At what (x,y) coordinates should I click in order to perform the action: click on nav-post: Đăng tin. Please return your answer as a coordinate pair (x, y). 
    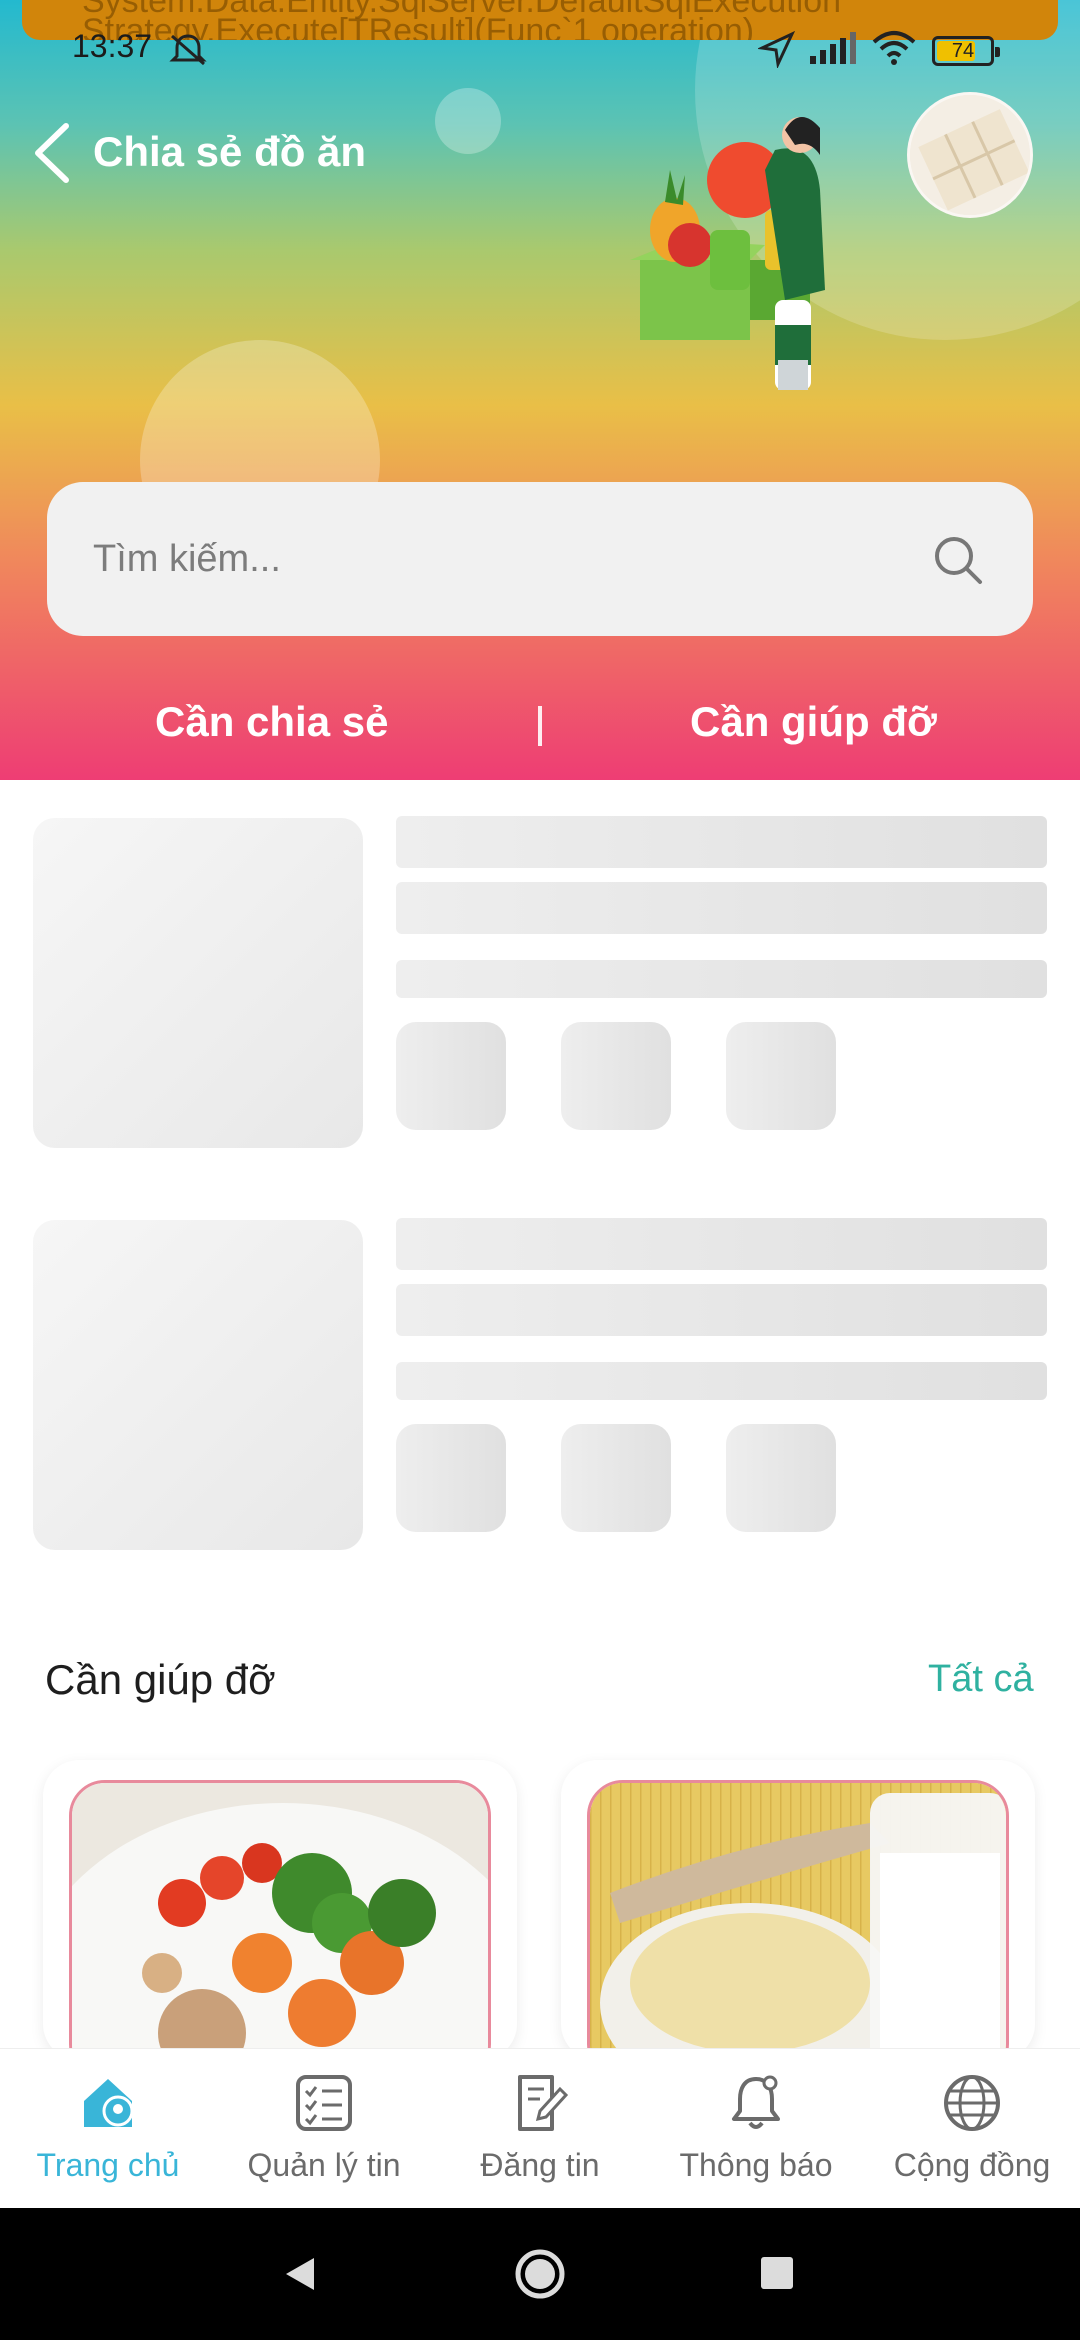
    Looking at the image, I should click on (540, 2129).